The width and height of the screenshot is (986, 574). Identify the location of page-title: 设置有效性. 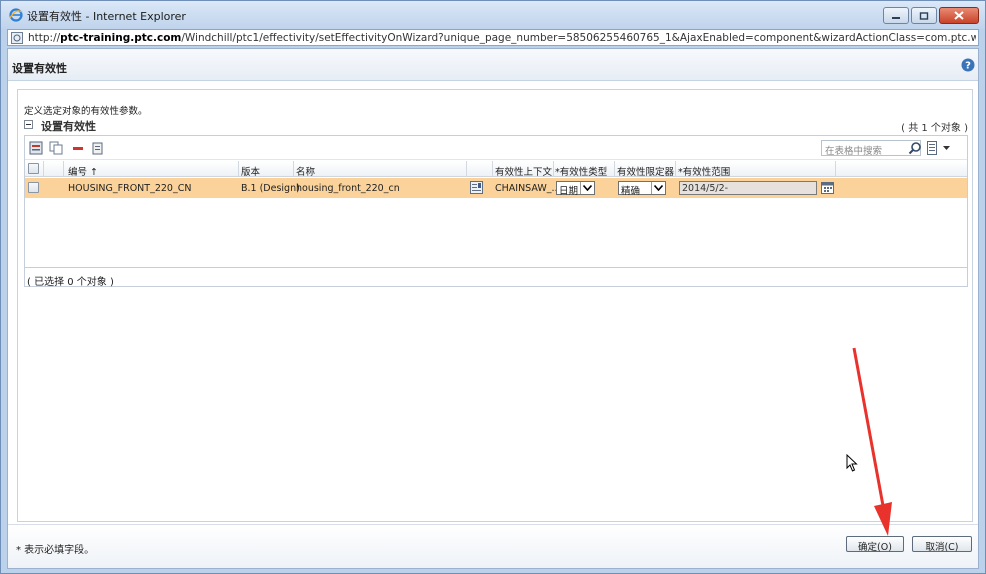
(39, 68).